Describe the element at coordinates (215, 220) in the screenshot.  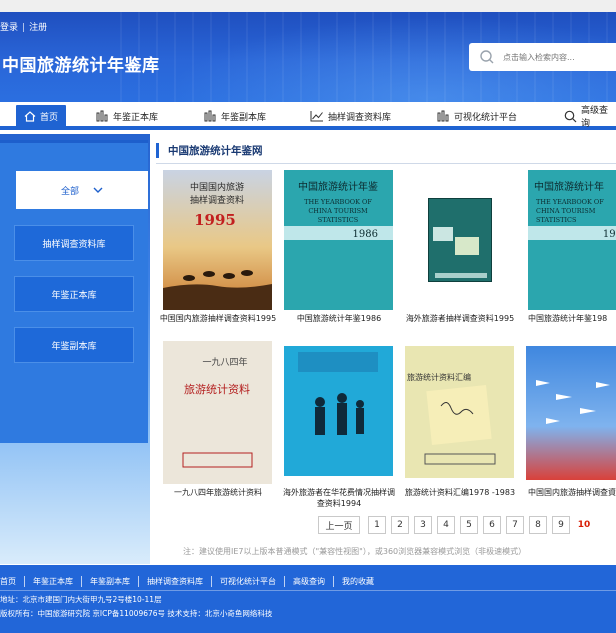
I see `cover-year: 1995` at that location.